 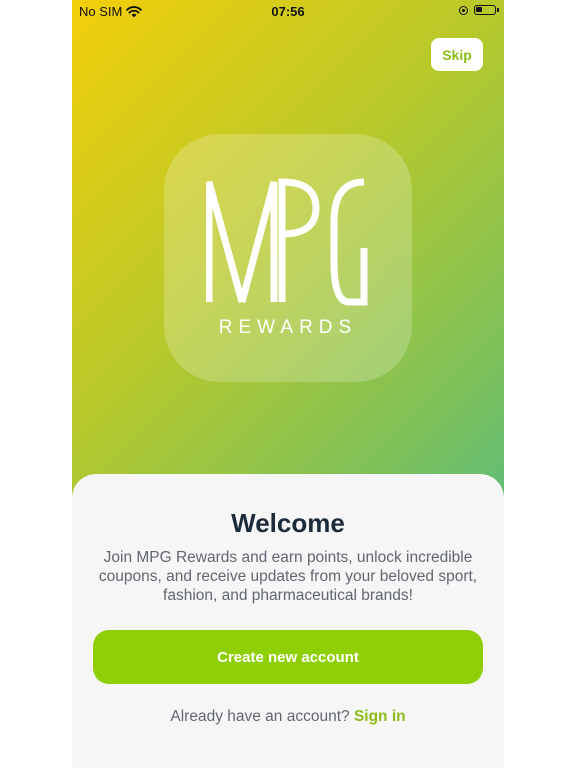 What do you see at coordinates (288, 327) in the screenshot?
I see `logo-wordmark: REWARDS` at bounding box center [288, 327].